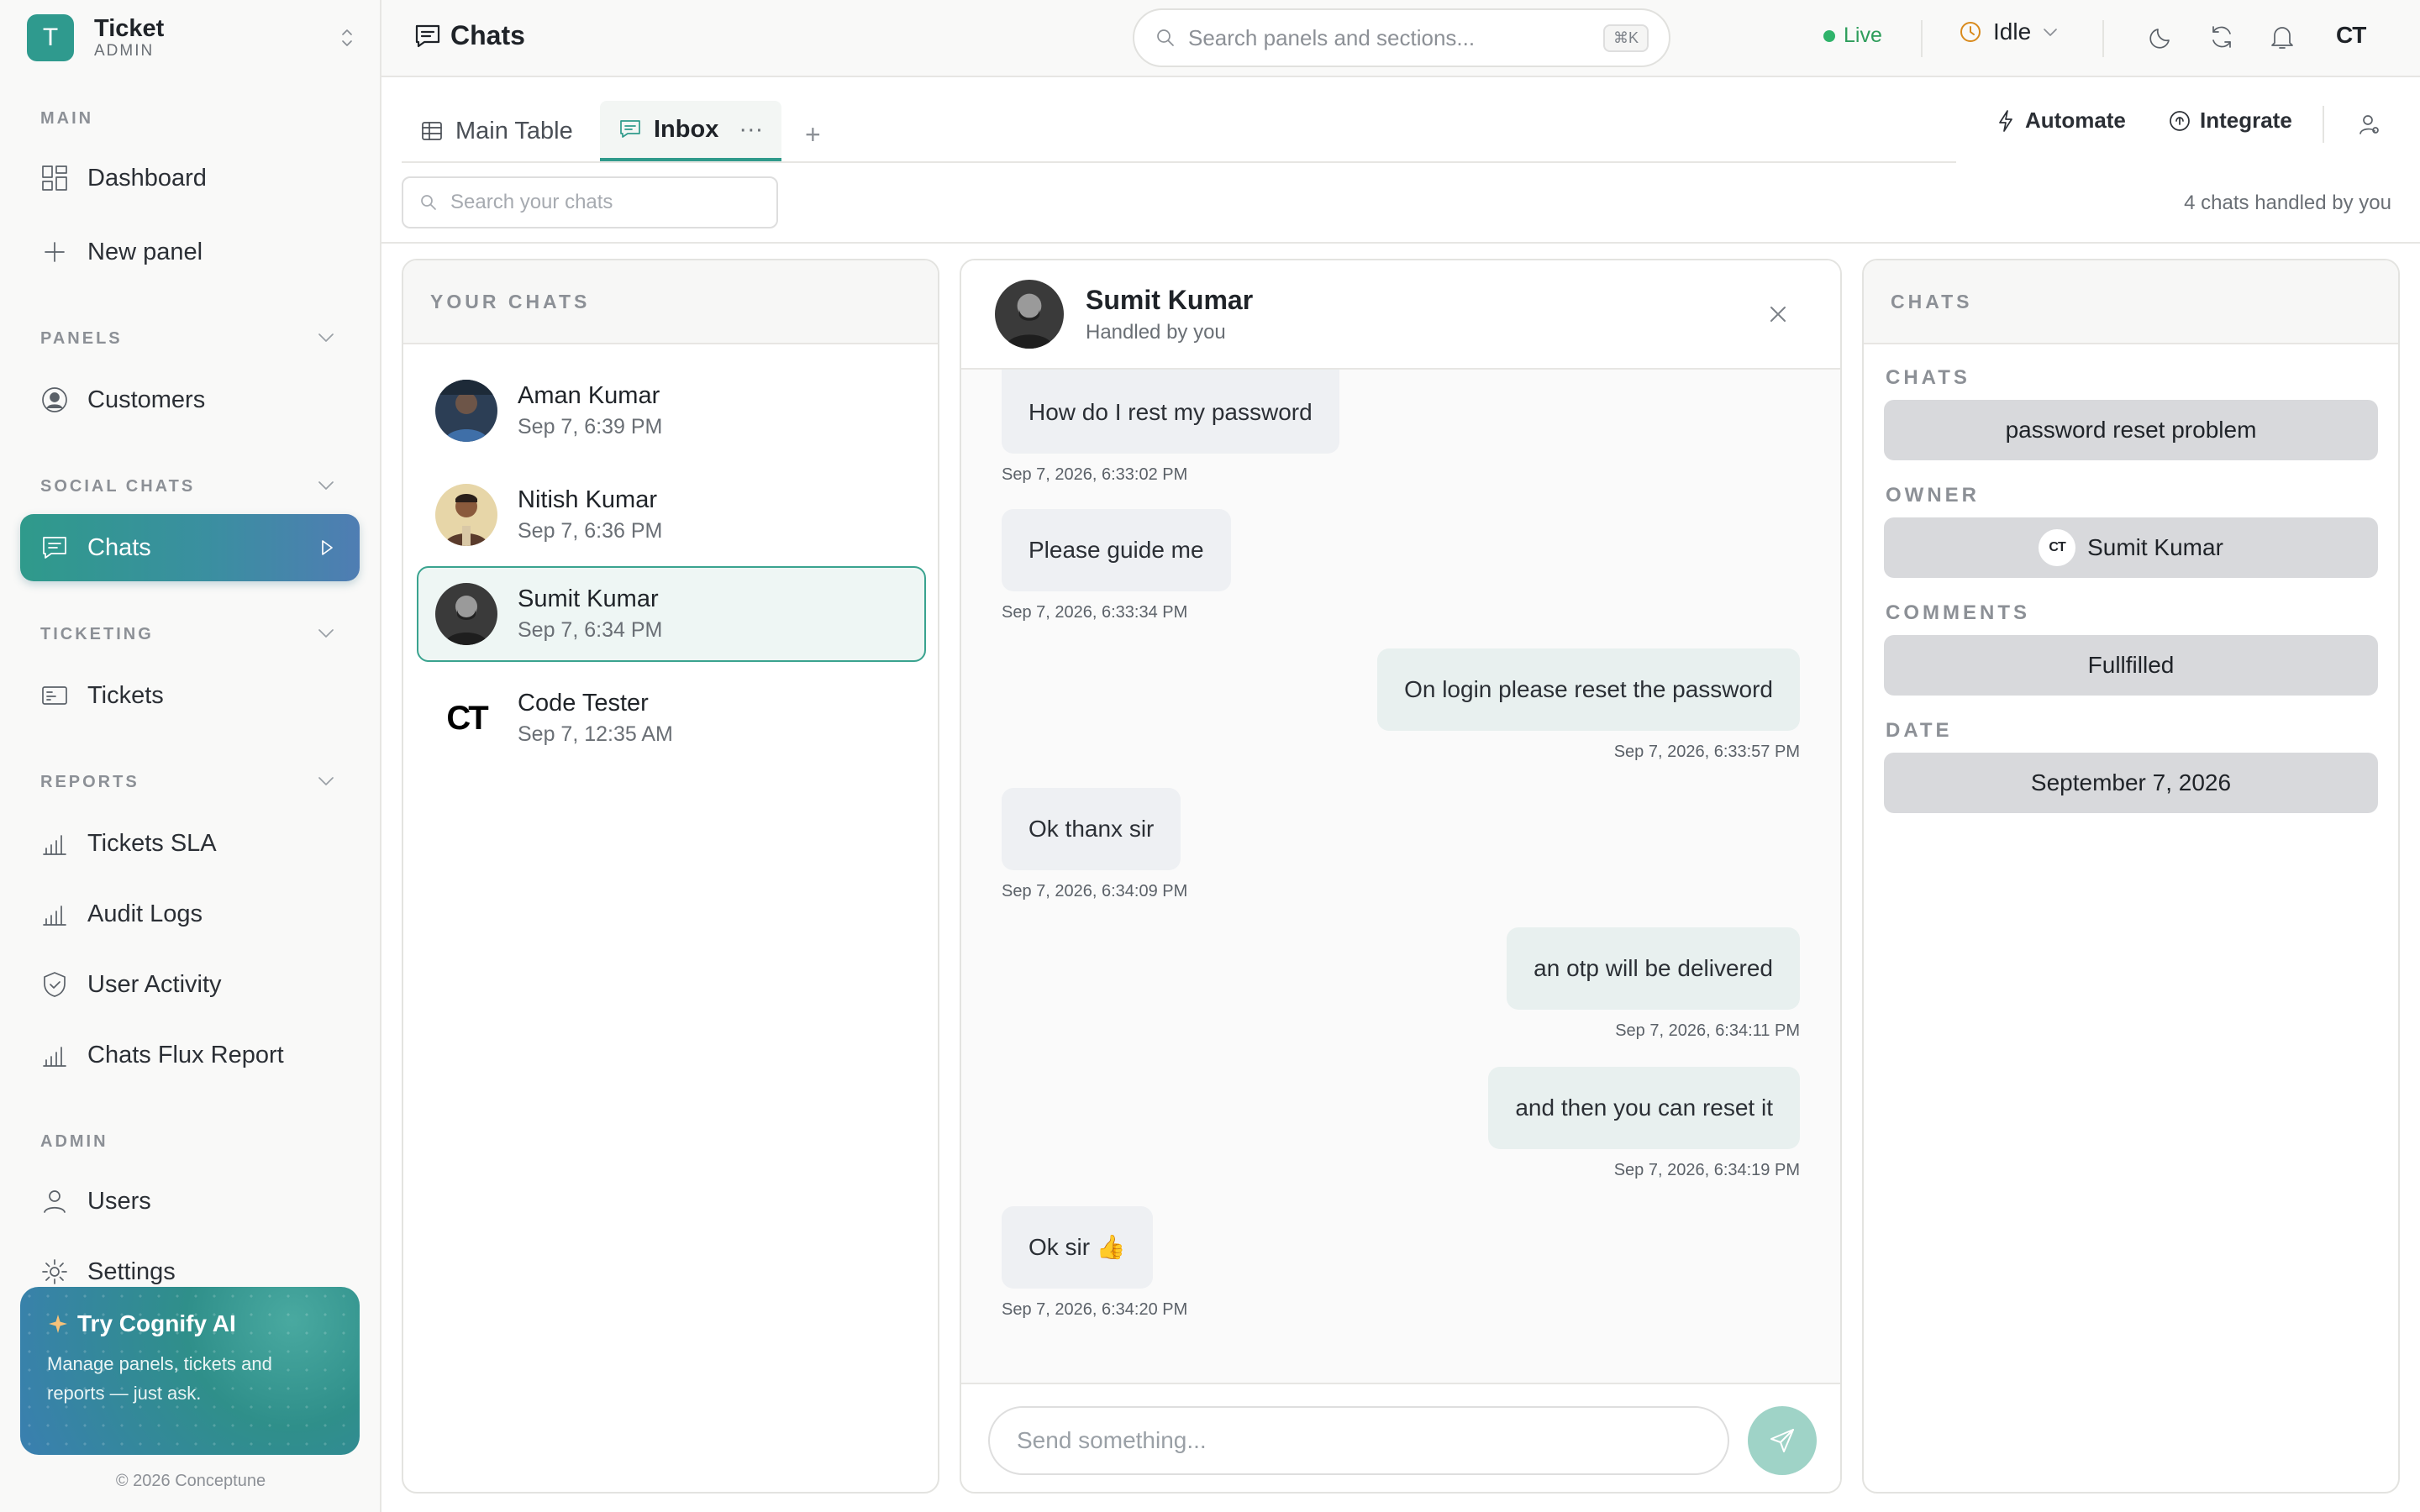 The height and width of the screenshot is (1512, 2420). I want to click on message-input, so click(1358, 1440).